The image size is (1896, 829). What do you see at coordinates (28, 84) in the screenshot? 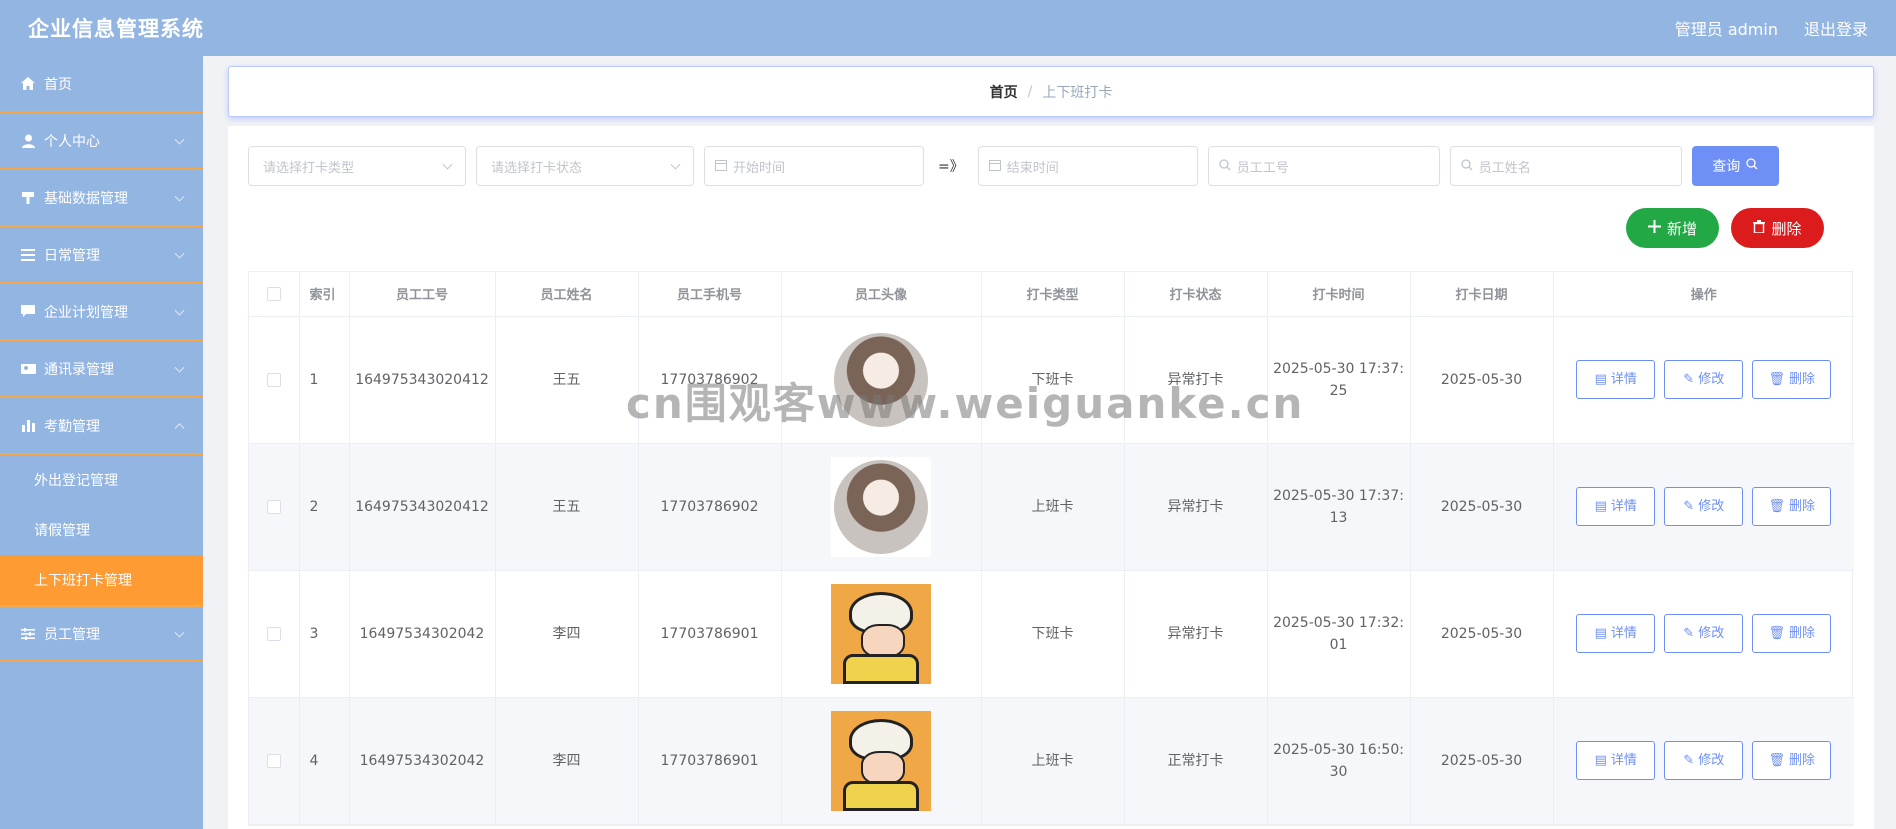
I see `home-icon` at bounding box center [28, 84].